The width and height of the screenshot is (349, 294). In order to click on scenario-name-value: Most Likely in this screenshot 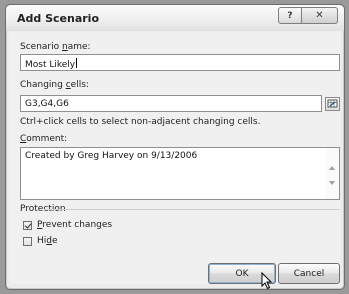, I will do `click(50, 65)`.